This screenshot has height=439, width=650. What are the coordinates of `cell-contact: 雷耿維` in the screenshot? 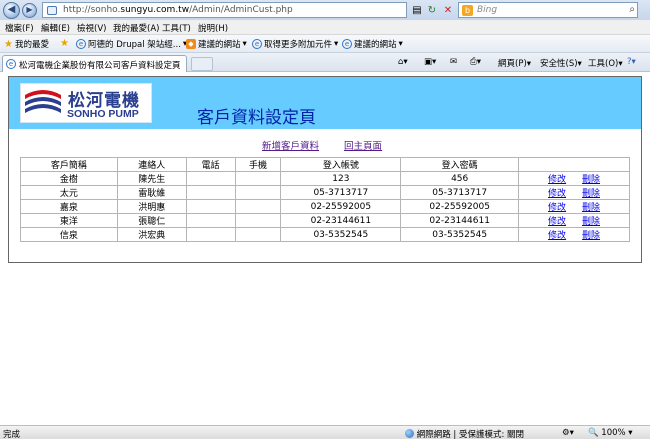 It's located at (151, 192).